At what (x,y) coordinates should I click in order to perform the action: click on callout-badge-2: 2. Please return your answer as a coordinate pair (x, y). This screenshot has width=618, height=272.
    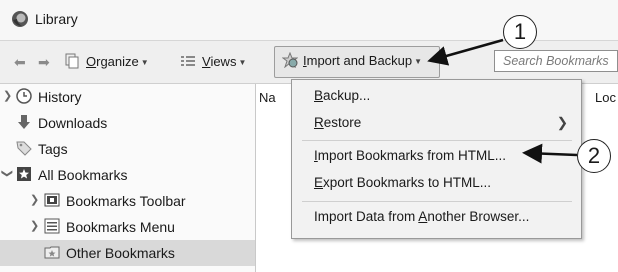
    Looking at the image, I should click on (594, 156).